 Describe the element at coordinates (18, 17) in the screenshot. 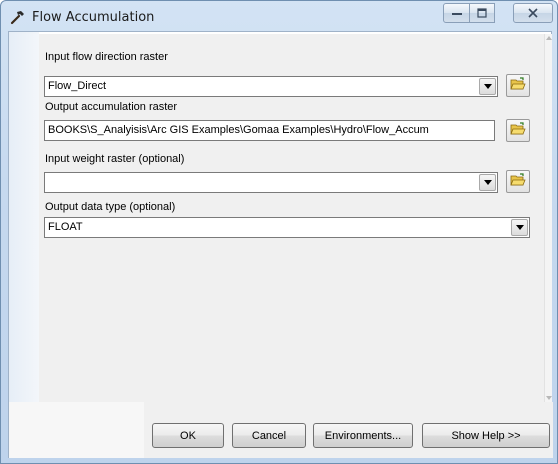

I see `hammer-icon` at that location.